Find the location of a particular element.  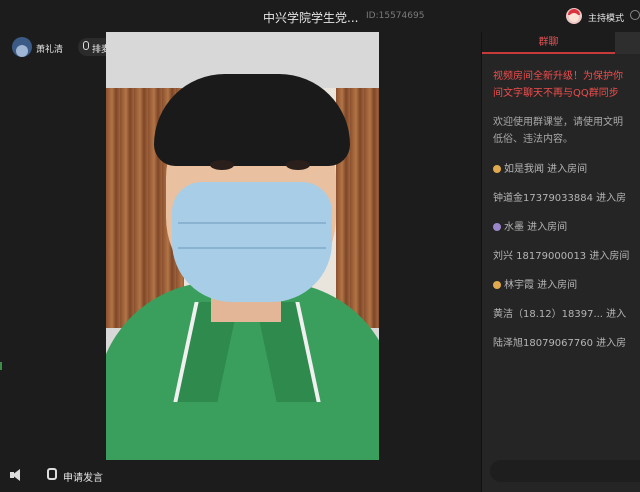

room-id: ID:15574695 is located at coordinates (395, 16).